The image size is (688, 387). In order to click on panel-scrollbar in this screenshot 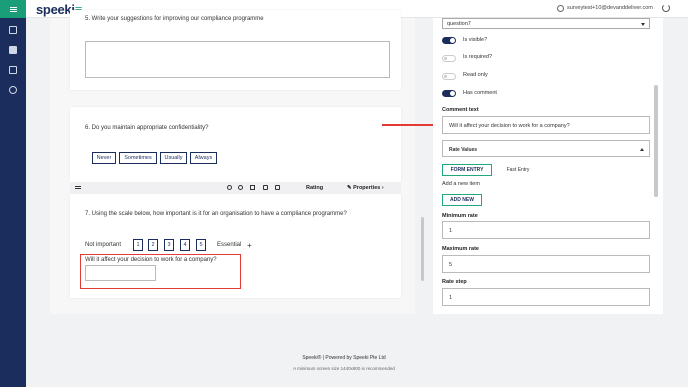, I will do `click(656, 141)`.